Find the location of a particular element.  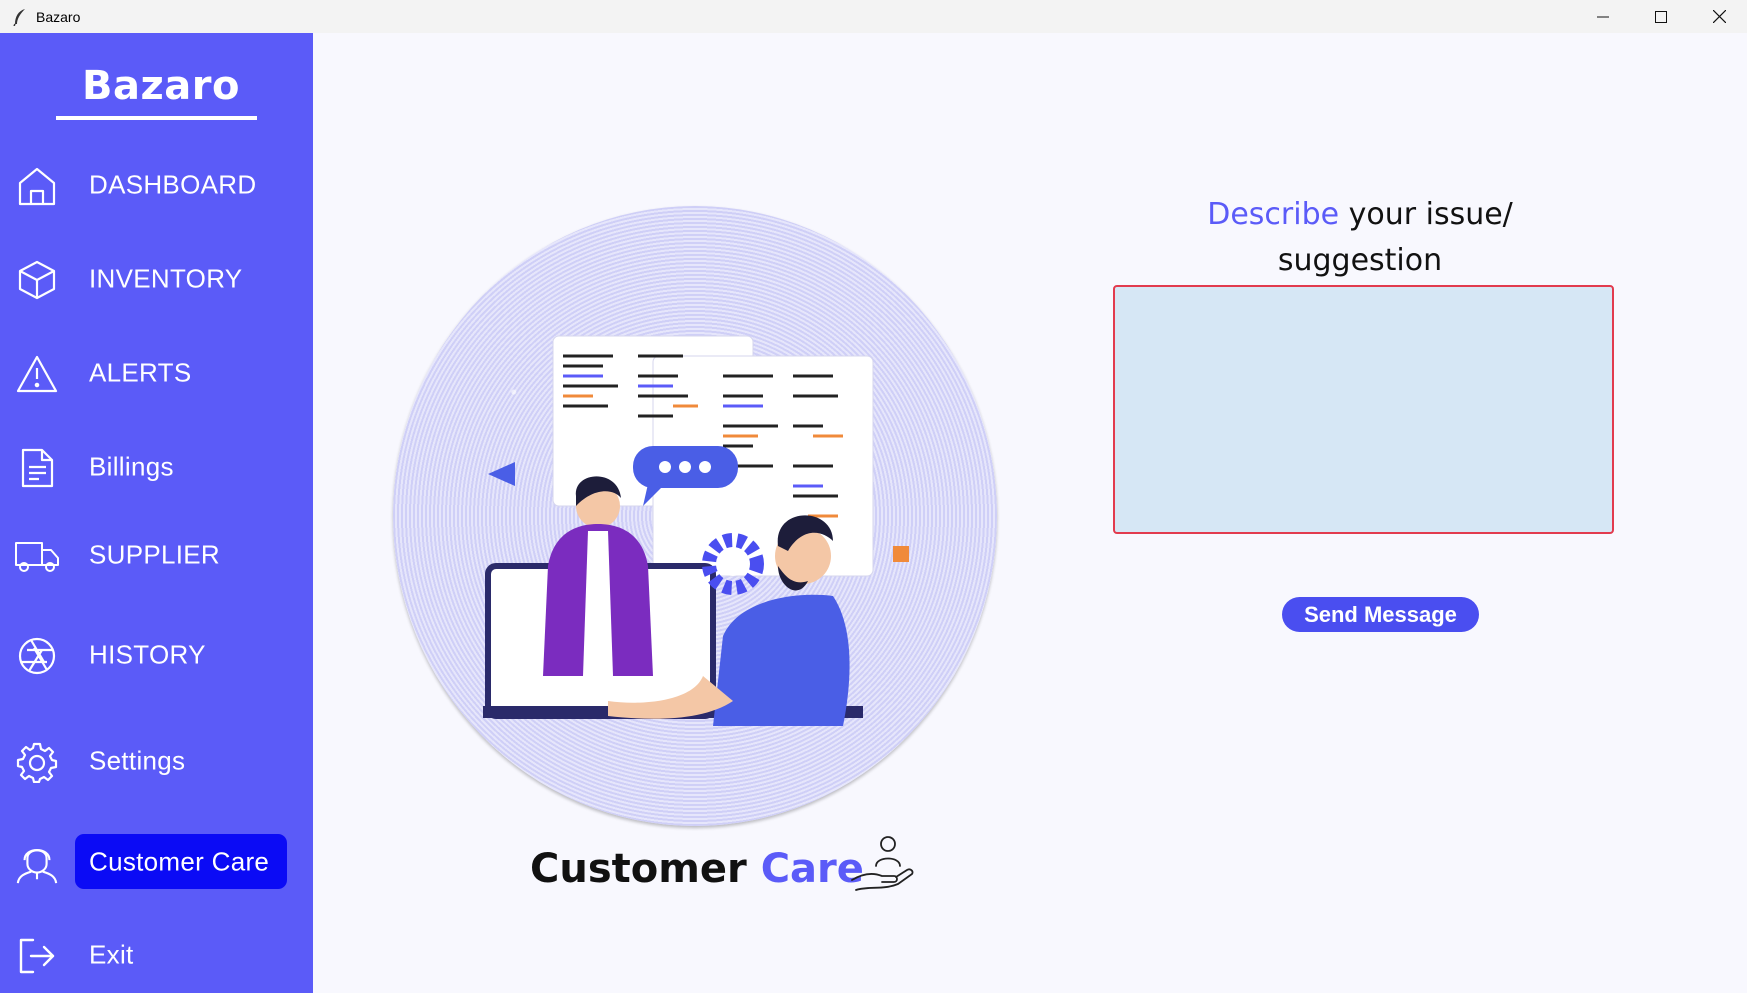

sidebar-item-label: Exit is located at coordinates (111, 954).